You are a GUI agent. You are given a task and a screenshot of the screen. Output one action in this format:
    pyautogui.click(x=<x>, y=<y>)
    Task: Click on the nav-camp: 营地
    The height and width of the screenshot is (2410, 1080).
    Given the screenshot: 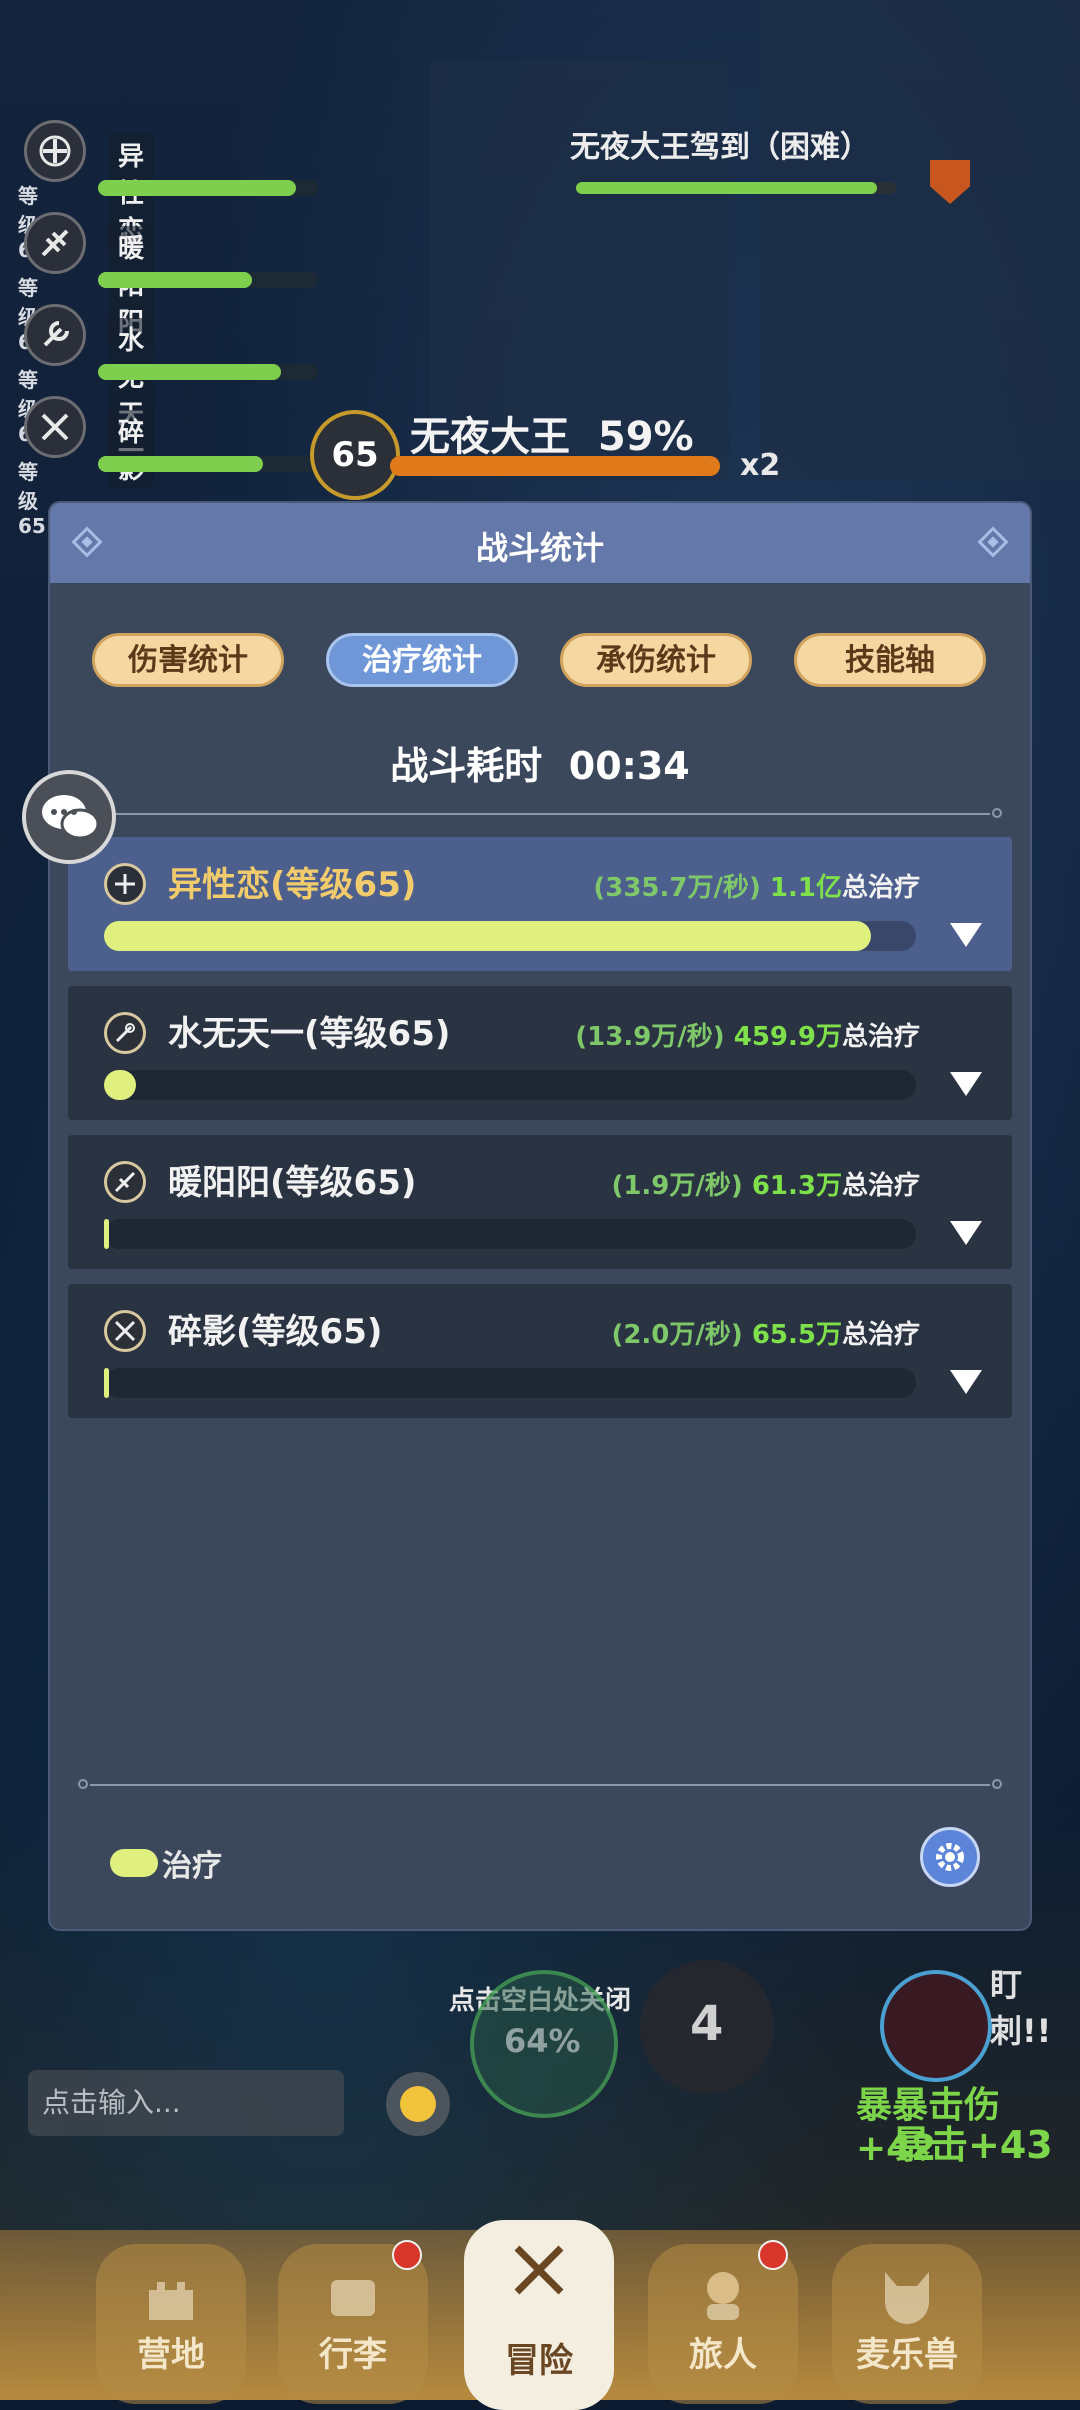 What is the action you would take?
    pyautogui.click(x=171, y=2324)
    